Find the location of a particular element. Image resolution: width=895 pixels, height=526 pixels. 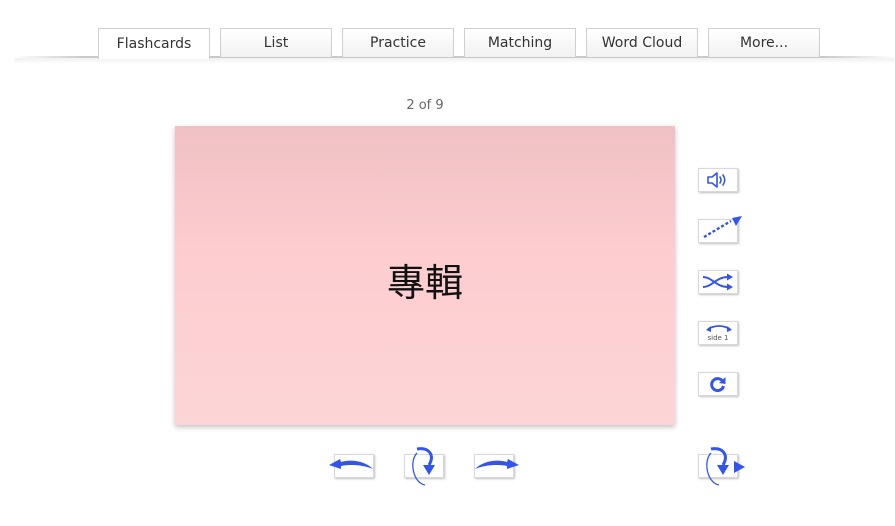

speaker-icon is located at coordinates (718, 180).